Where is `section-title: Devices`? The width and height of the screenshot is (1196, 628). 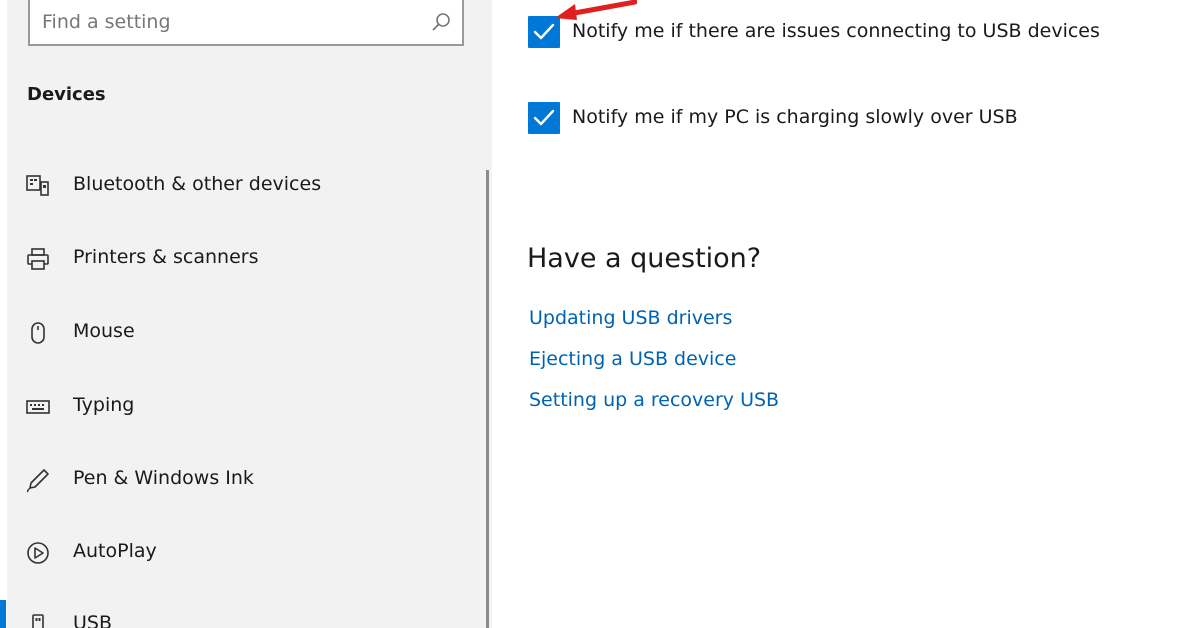
section-title: Devices is located at coordinates (66, 94).